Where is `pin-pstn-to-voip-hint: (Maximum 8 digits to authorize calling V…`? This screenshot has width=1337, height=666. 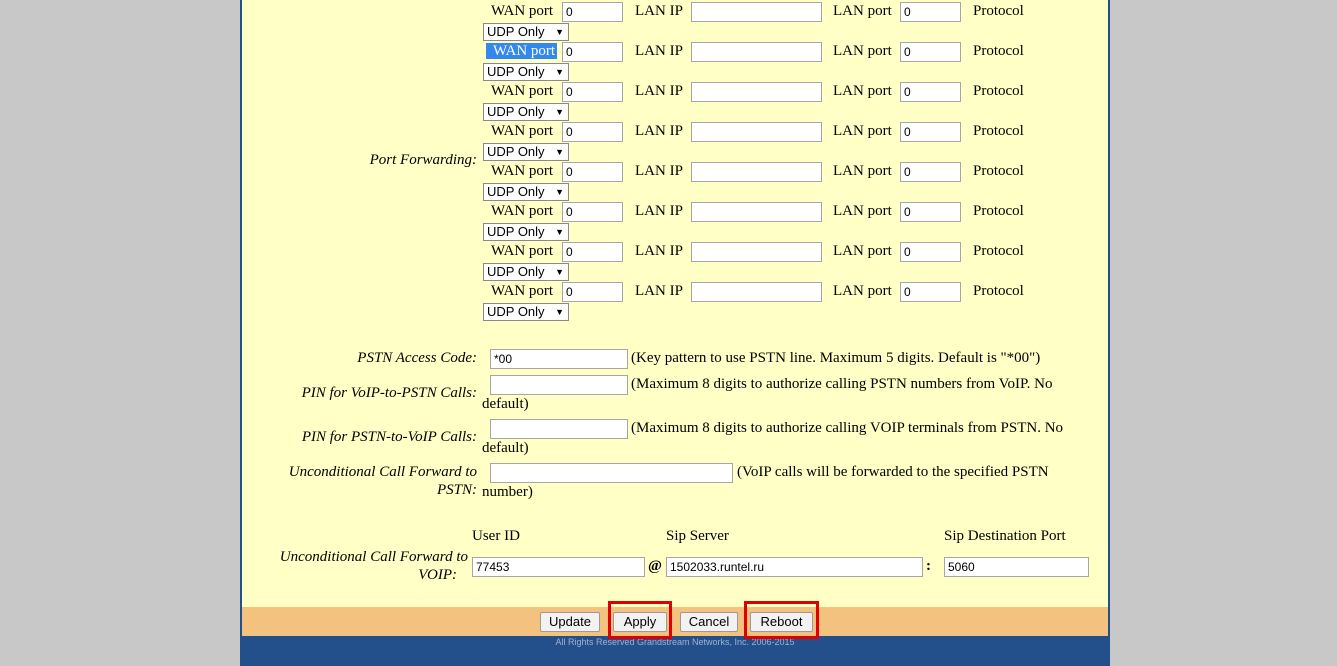
pin-pstn-to-voip-hint: (Maximum 8 digits to authorize calling V… is located at coordinates (847, 428).